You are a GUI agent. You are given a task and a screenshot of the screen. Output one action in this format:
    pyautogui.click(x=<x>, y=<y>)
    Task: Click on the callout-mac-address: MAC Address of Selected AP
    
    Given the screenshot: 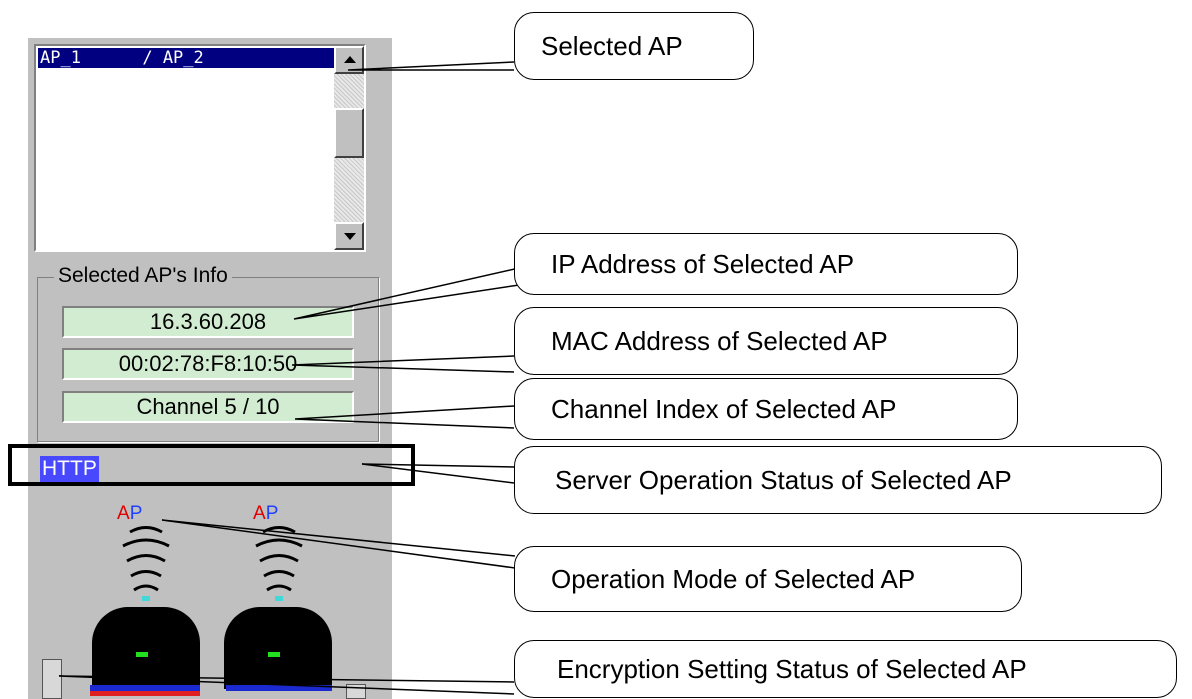 What is the action you would take?
    pyautogui.click(x=766, y=341)
    